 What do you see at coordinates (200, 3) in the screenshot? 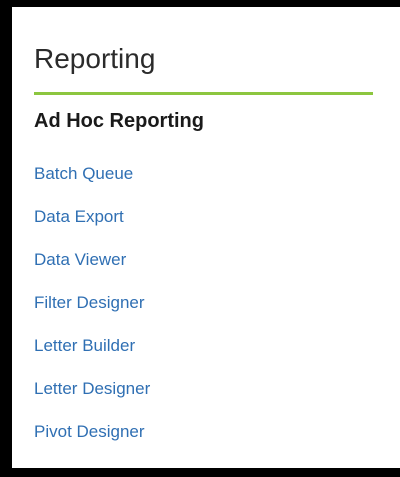
I see `window-frame-top` at bounding box center [200, 3].